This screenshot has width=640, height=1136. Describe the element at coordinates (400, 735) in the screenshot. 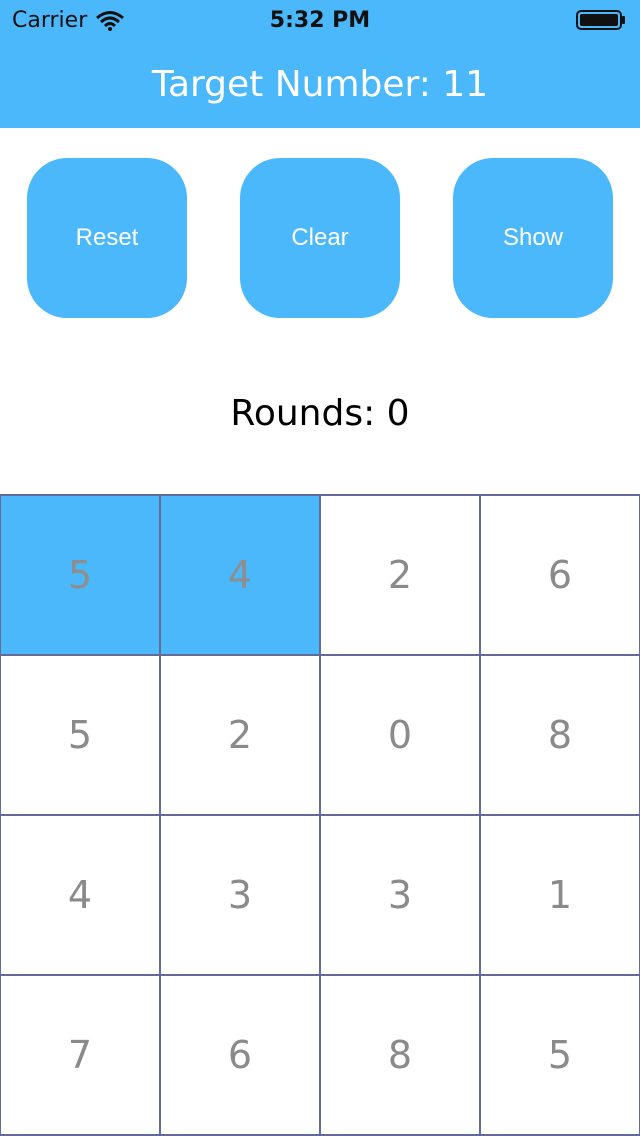

I see `grid-cell: 0` at that location.